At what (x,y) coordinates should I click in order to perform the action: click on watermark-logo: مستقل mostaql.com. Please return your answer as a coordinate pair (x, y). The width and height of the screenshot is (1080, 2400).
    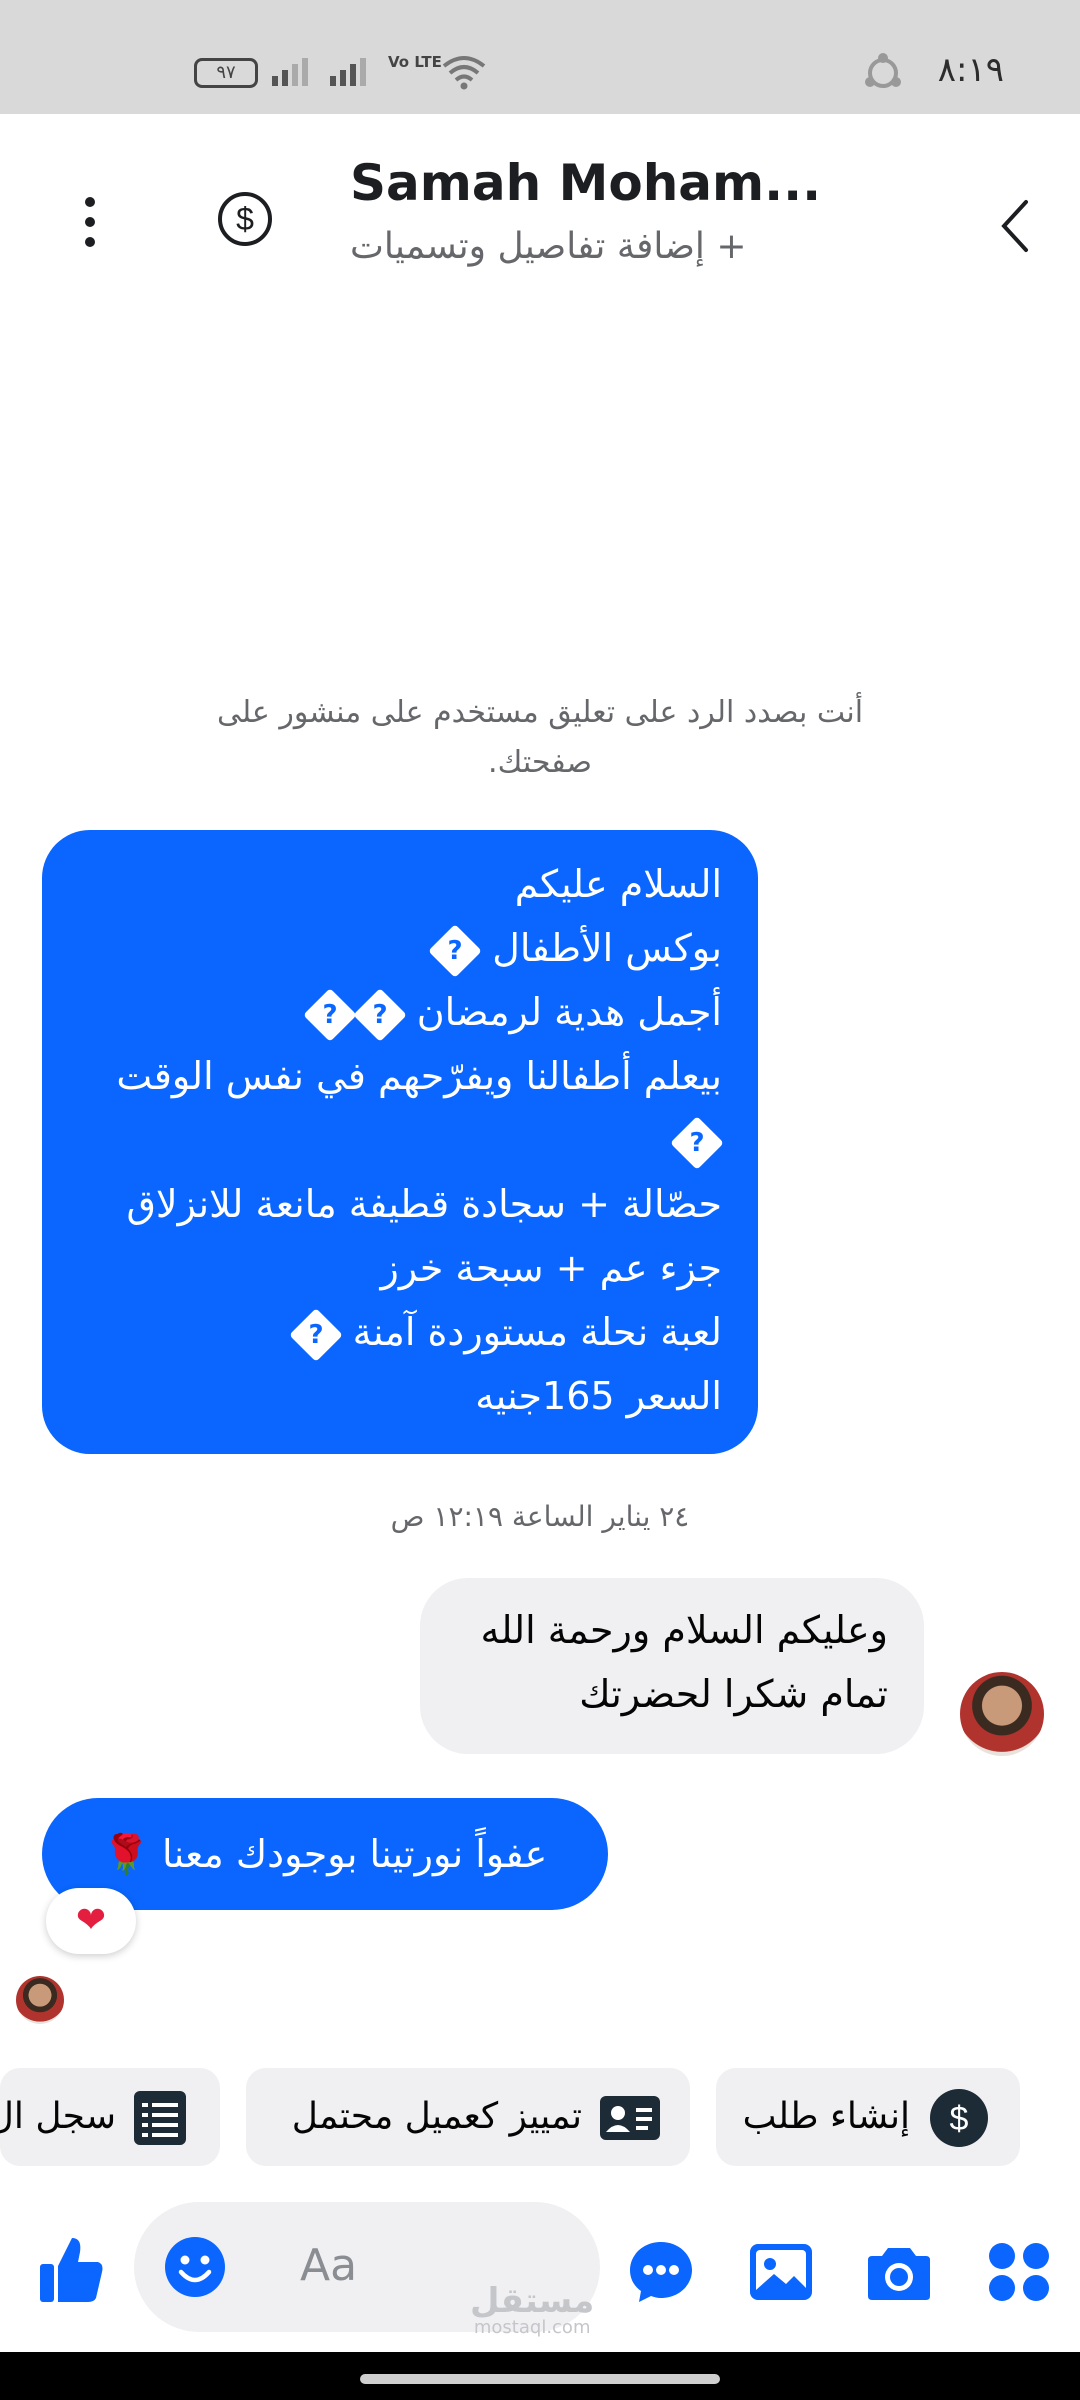
    Looking at the image, I should click on (532, 2311).